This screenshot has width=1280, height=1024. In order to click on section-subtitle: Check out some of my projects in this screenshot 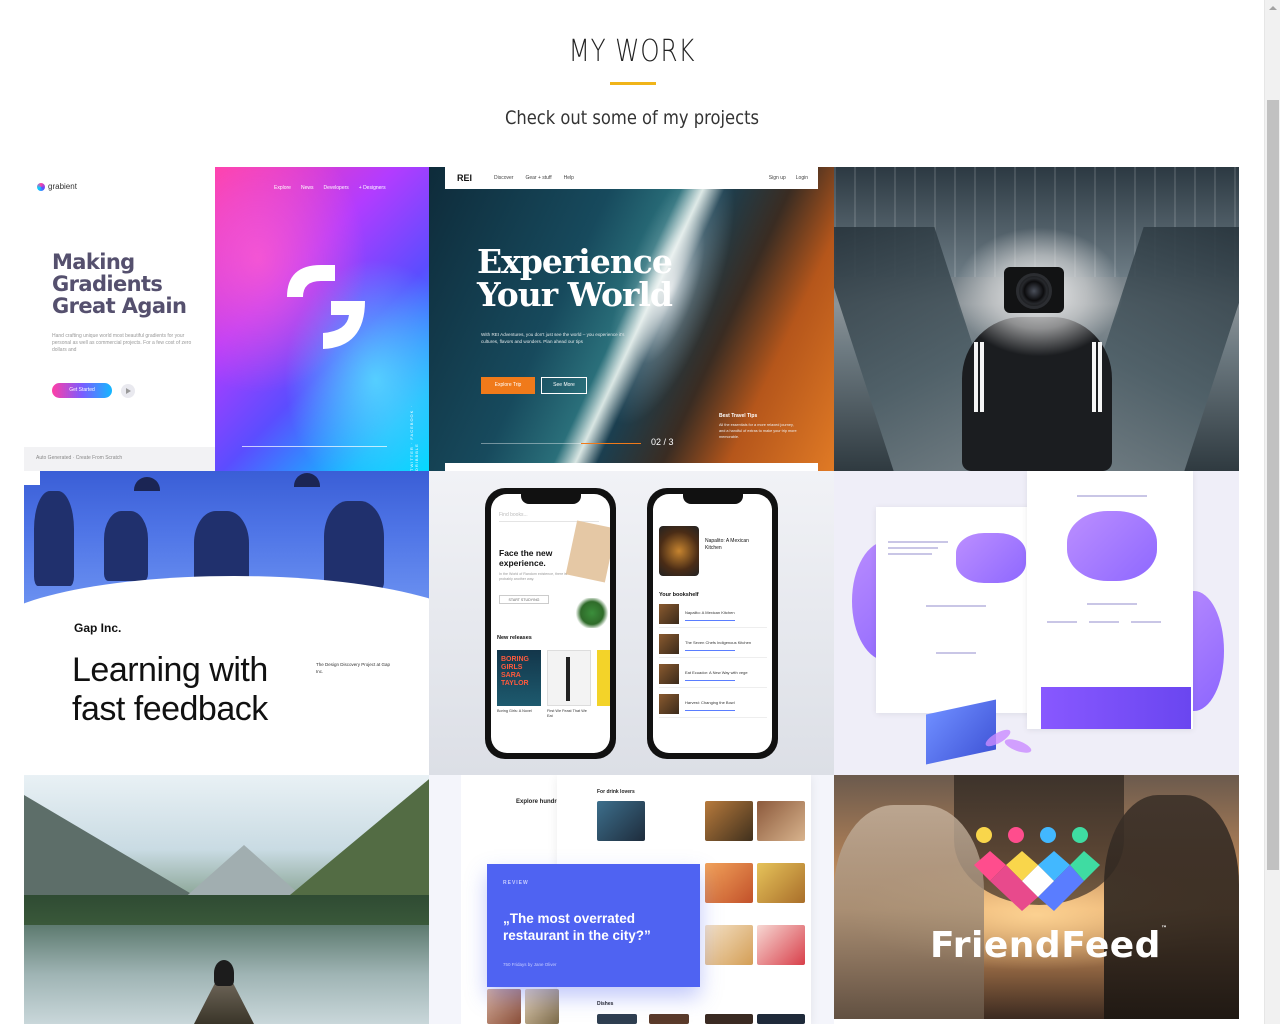, I will do `click(632, 118)`.